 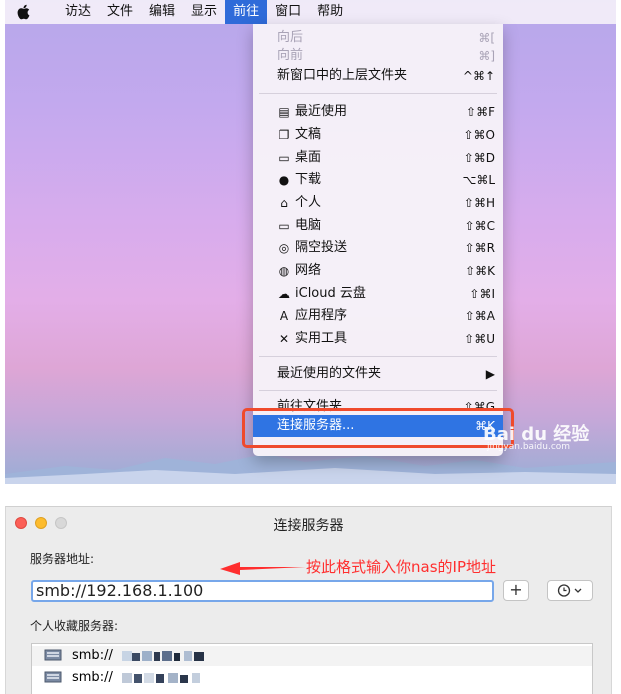 I want to click on menu-window: 窗口, so click(x=288, y=12).